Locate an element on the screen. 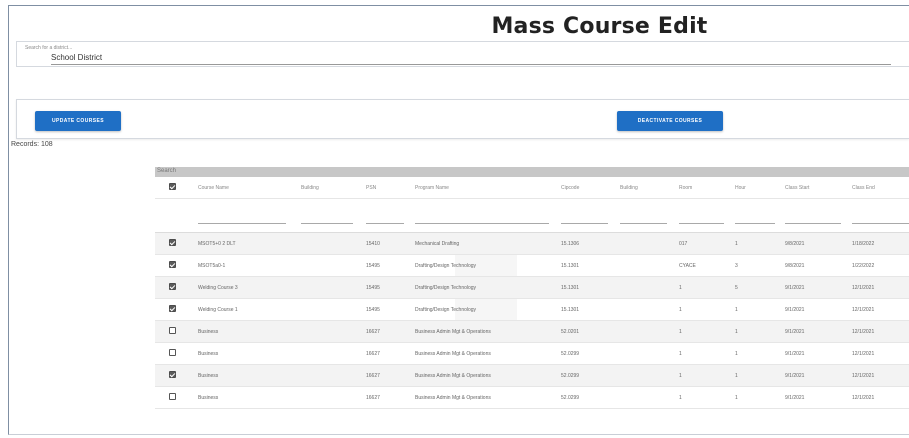 This screenshot has height=438, width=909. cell-course-name: MSOT5a0-1 is located at coordinates (212, 266).